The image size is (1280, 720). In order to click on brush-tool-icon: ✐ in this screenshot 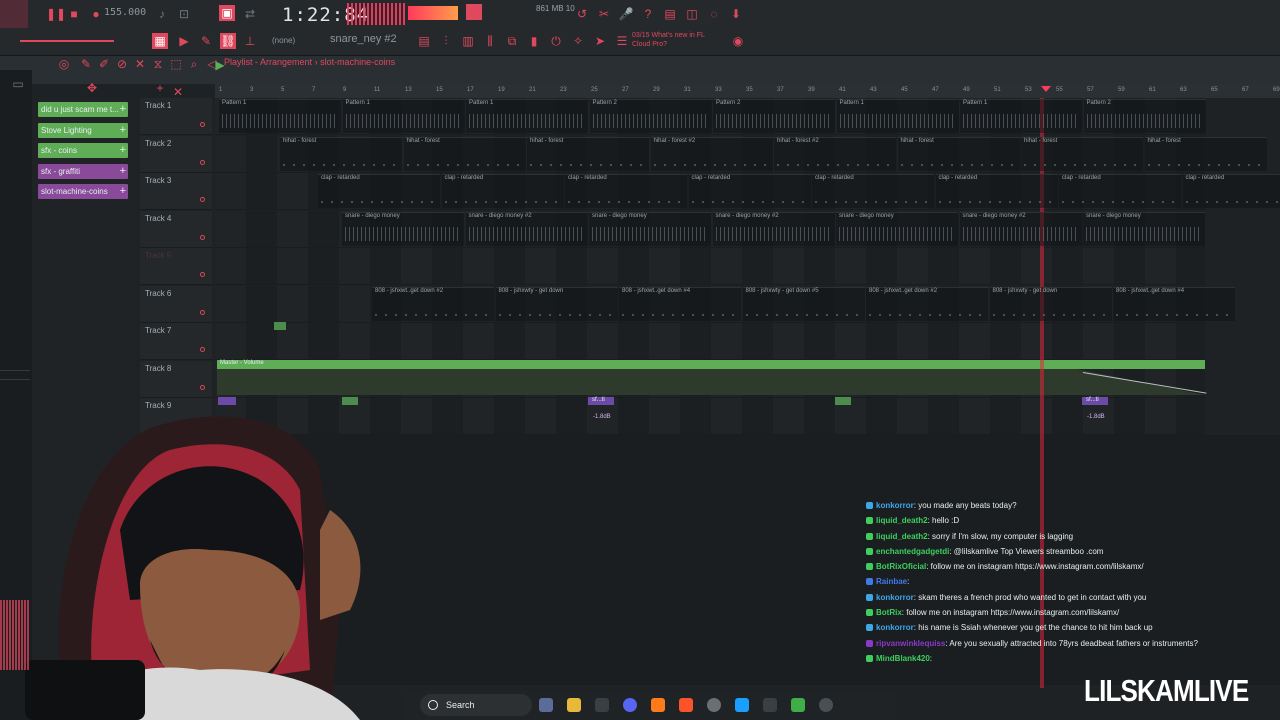, I will do `click(104, 64)`.